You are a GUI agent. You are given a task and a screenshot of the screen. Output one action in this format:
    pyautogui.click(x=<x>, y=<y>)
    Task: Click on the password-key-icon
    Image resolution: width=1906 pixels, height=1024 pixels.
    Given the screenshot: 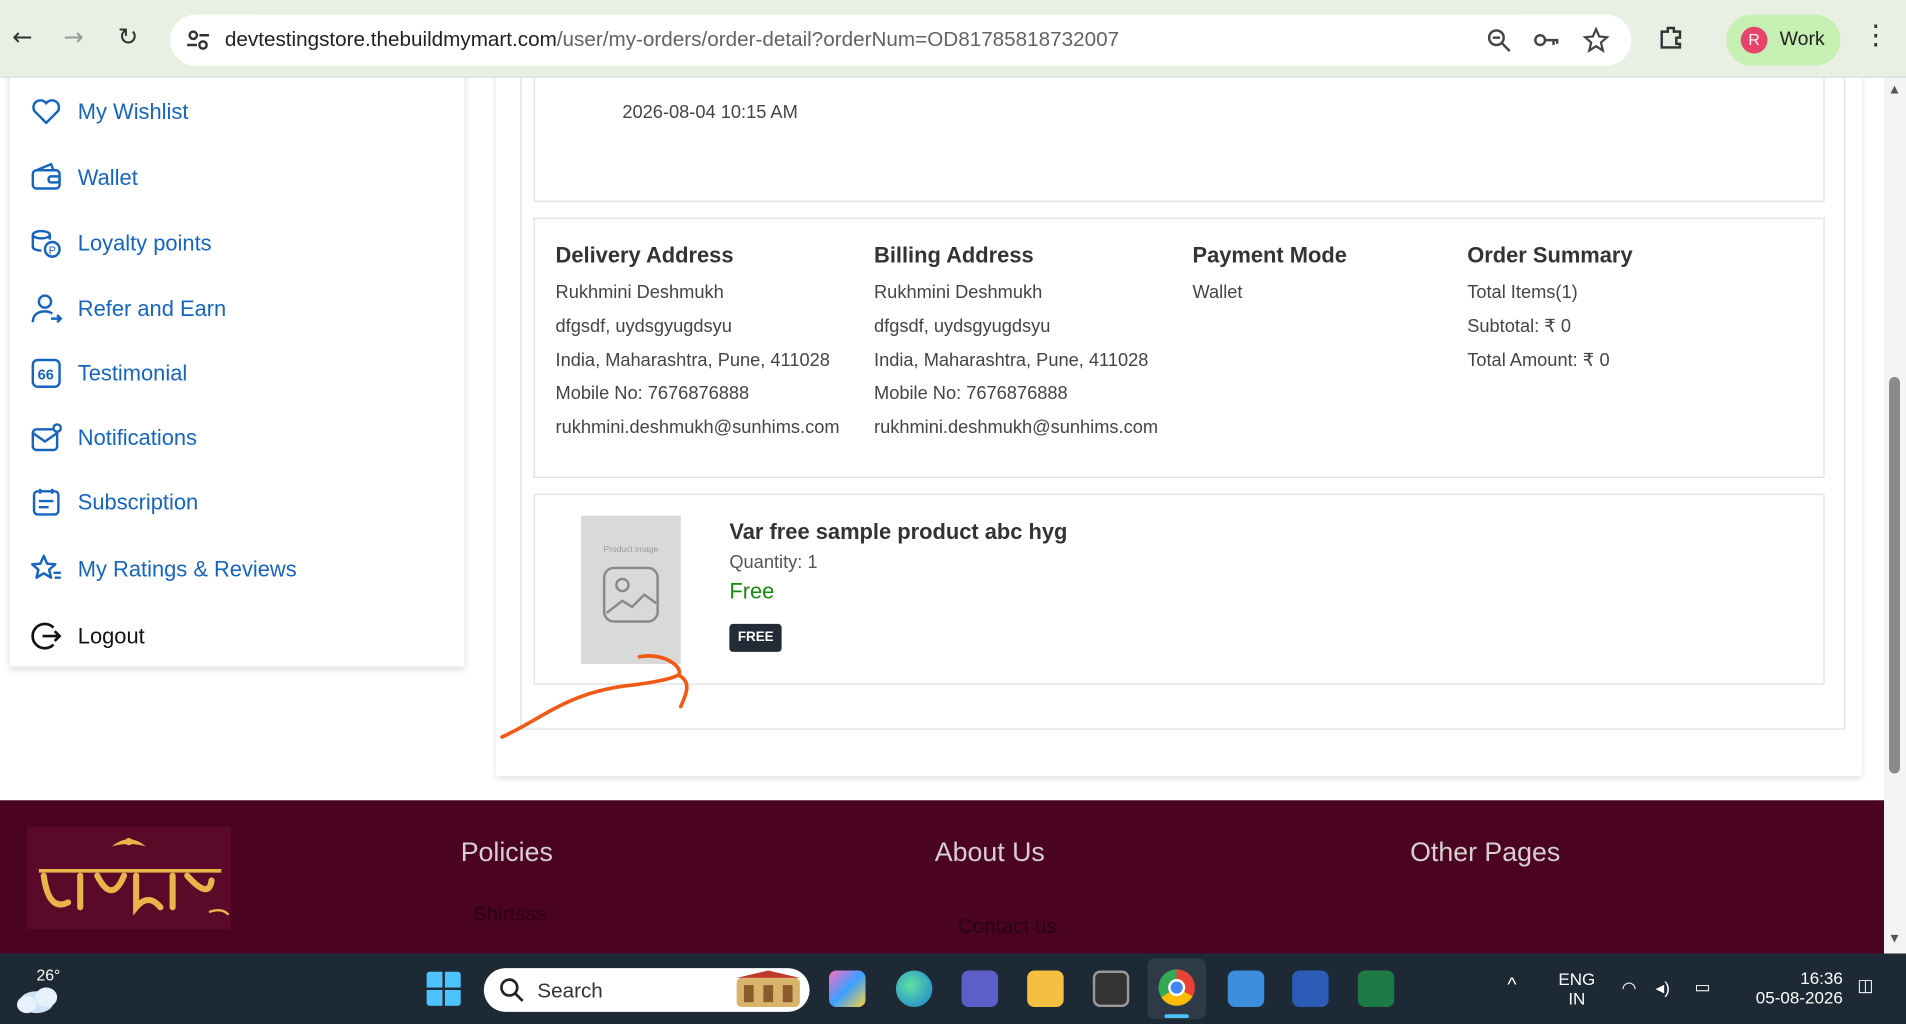 What is the action you would take?
    pyautogui.click(x=1546, y=40)
    